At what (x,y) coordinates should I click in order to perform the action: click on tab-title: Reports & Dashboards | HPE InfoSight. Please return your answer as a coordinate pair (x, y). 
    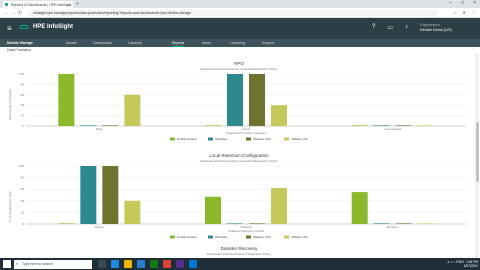
    Looking at the image, I should click on (41, 4).